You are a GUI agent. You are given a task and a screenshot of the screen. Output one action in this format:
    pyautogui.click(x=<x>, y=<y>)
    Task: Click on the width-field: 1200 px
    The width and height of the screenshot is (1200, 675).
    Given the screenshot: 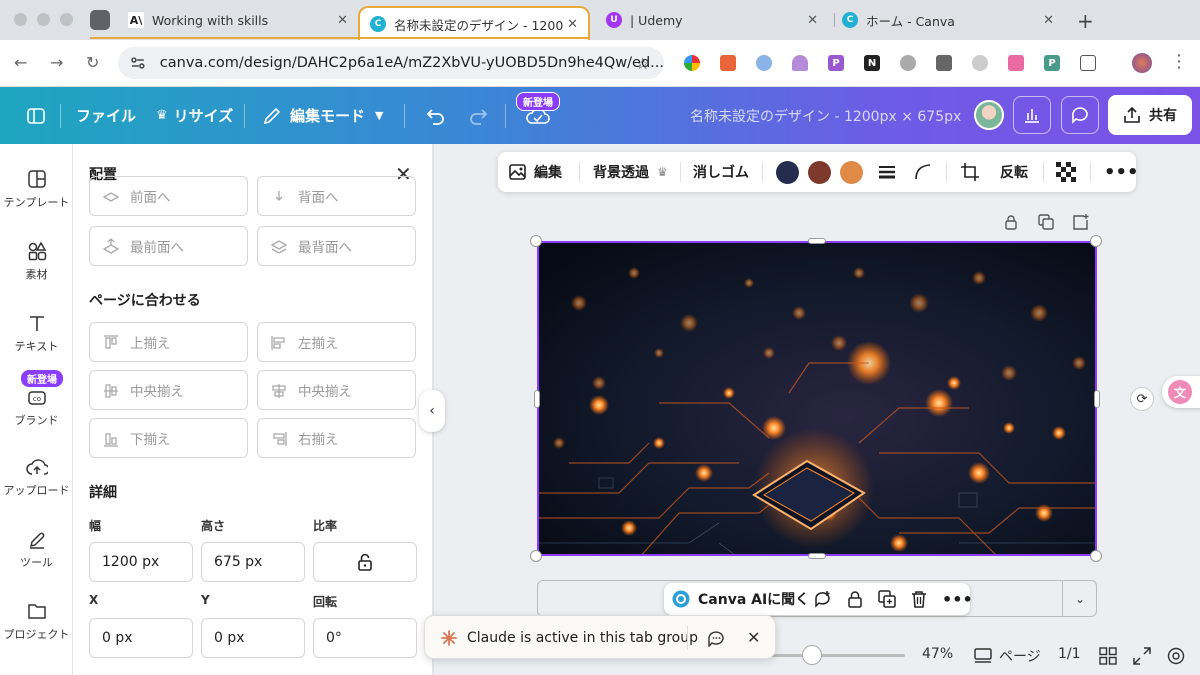 What is the action you would take?
    pyautogui.click(x=141, y=562)
    